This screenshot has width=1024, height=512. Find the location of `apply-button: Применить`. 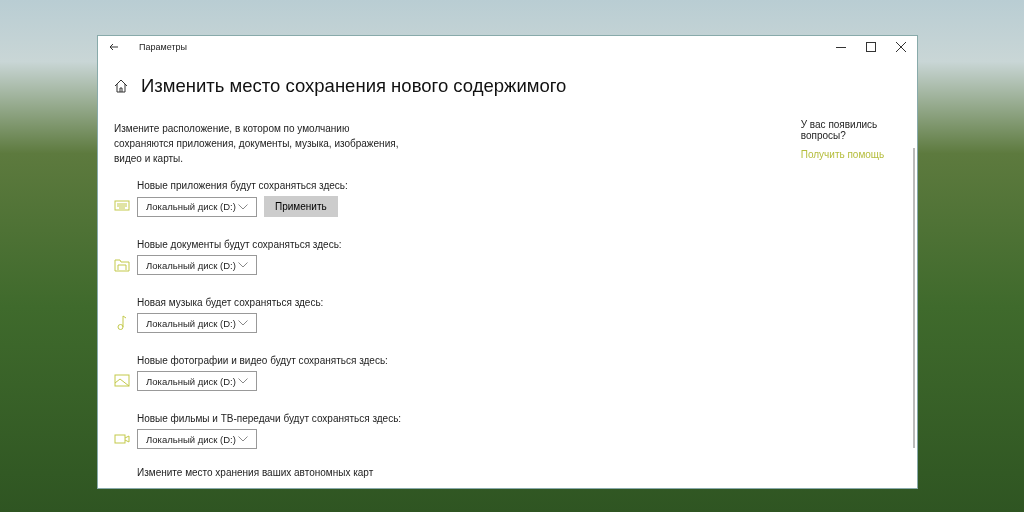

apply-button: Применить is located at coordinates (301, 206).